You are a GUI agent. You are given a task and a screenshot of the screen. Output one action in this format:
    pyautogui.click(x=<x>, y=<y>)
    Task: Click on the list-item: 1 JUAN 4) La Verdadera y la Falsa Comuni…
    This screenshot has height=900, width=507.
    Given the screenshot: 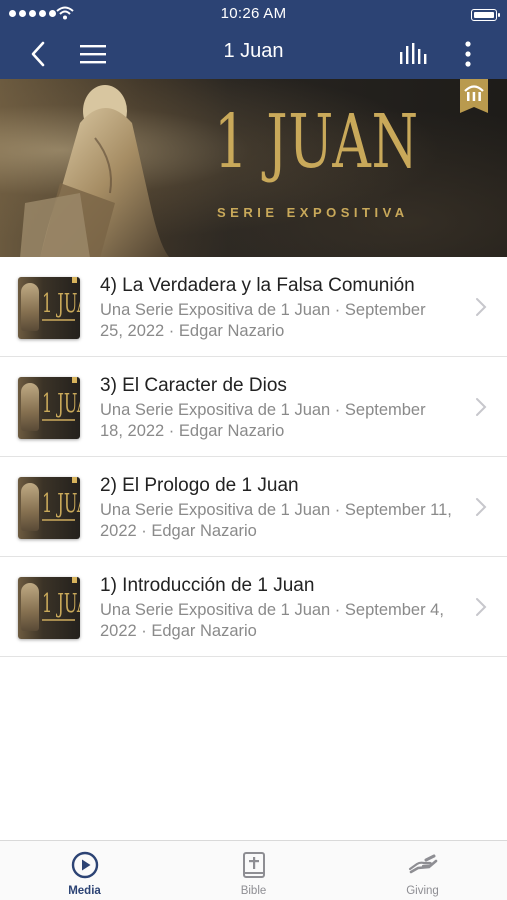 What is the action you would take?
    pyautogui.click(x=253, y=307)
    